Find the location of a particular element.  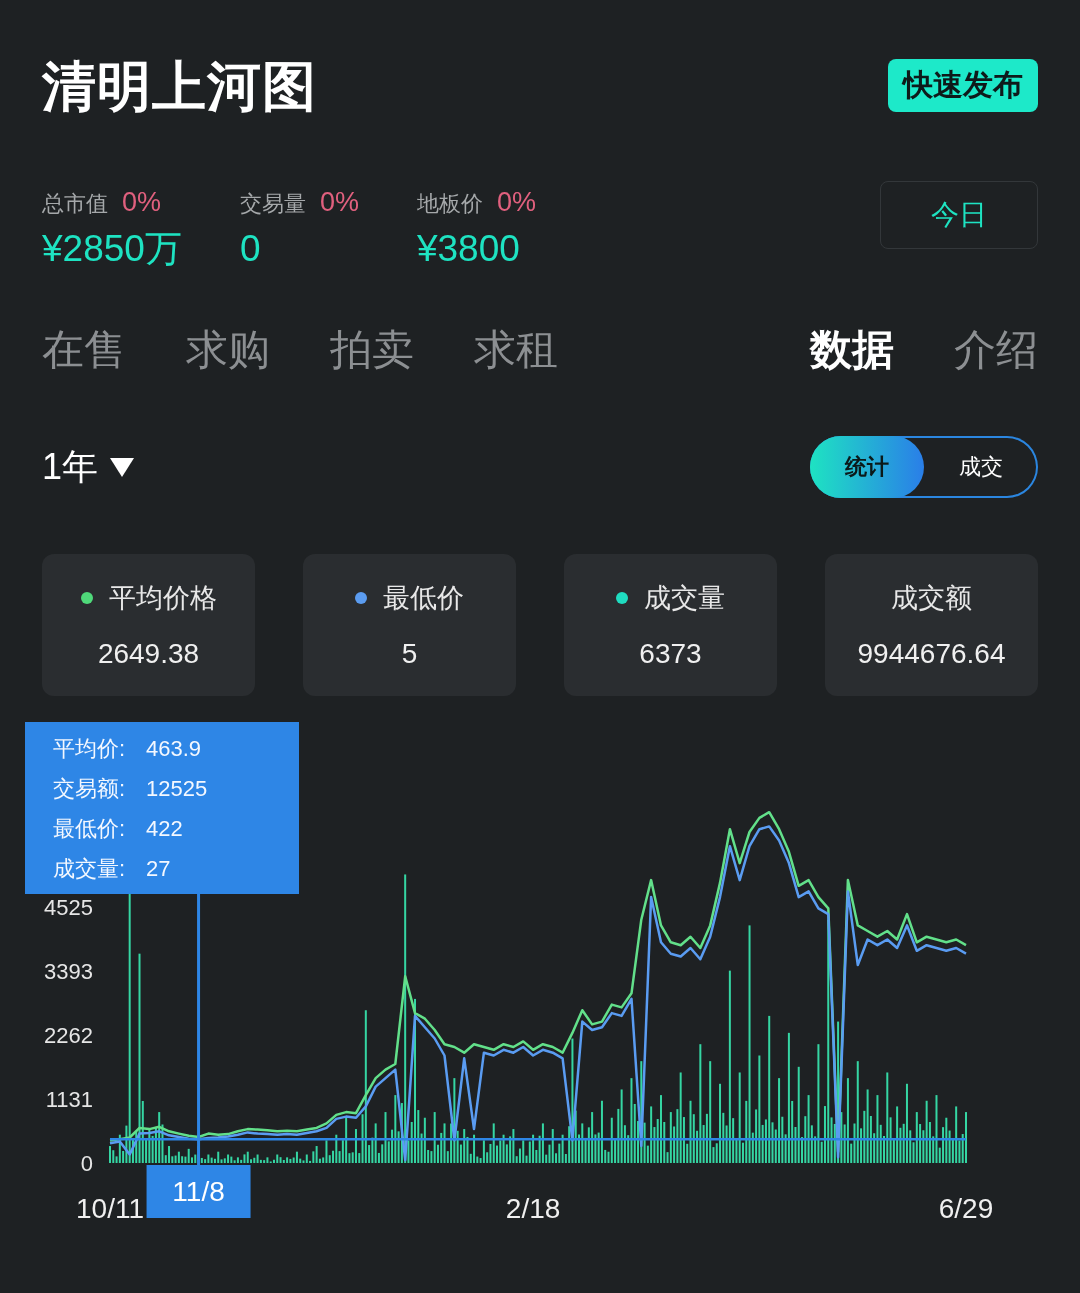

stat-value: ¥2850万 is located at coordinates (112, 249).